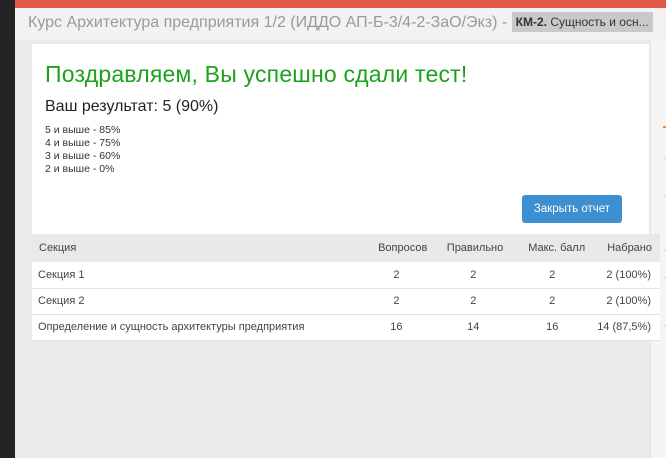  Describe the element at coordinates (475, 248) in the screenshot. I see `header-correct: Правильно` at that location.